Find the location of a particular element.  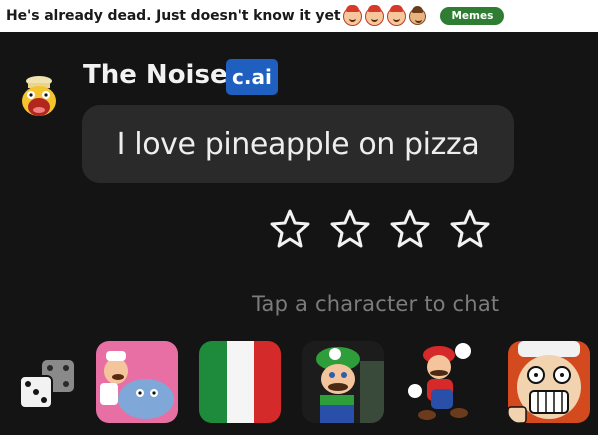

character-italy-flag is located at coordinates (240, 382).